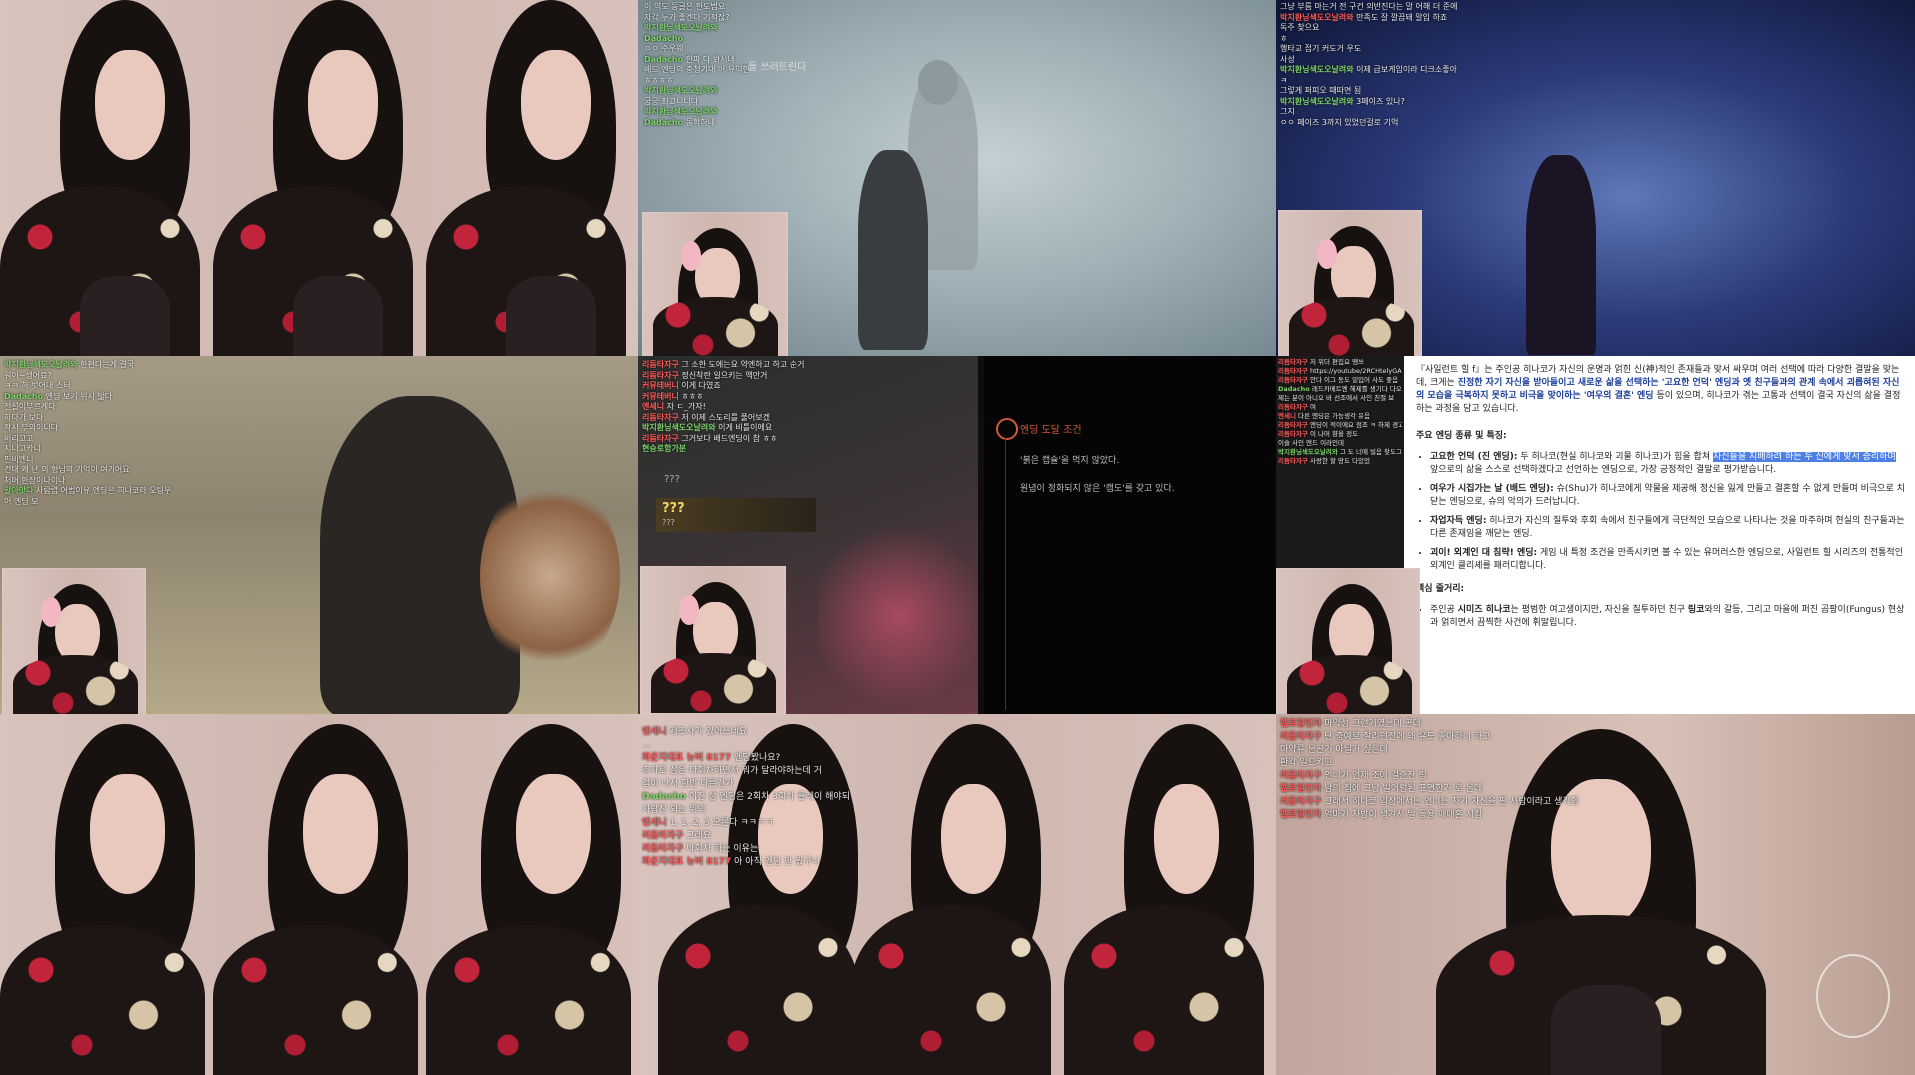 This screenshot has width=1915, height=1075. I want to click on chat-text: 동학하네, so click(700, 122).